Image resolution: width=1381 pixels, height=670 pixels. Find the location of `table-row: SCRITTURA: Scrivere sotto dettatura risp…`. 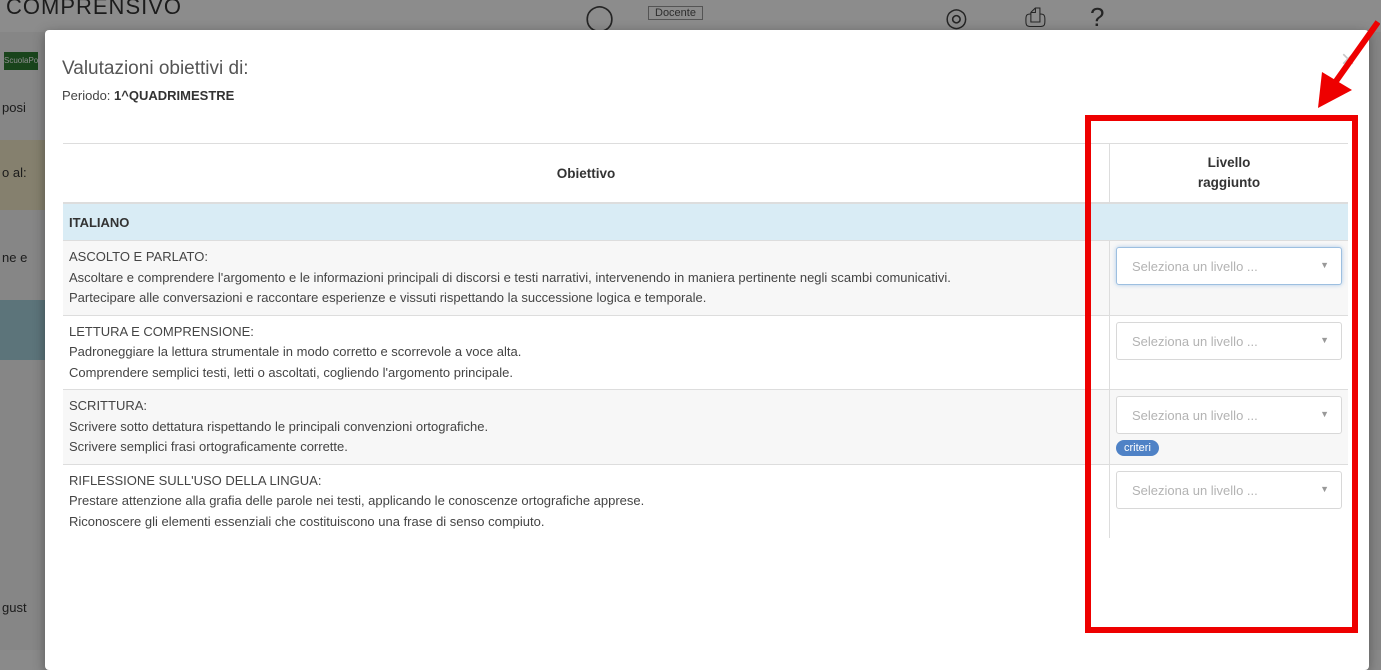

table-row: SCRITTURA: Scrivere sotto dettatura risp… is located at coordinates (705, 426).